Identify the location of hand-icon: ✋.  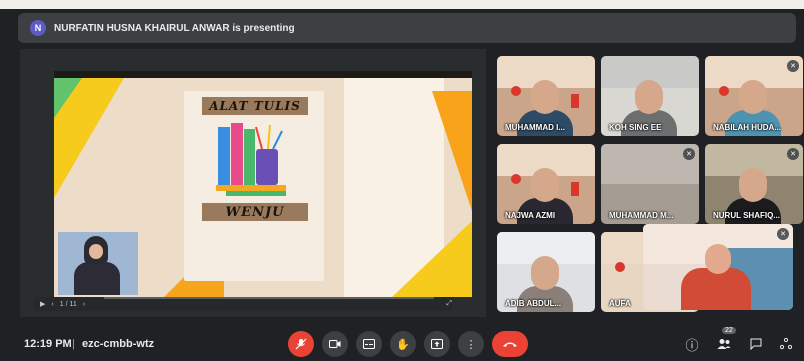
(403, 344).